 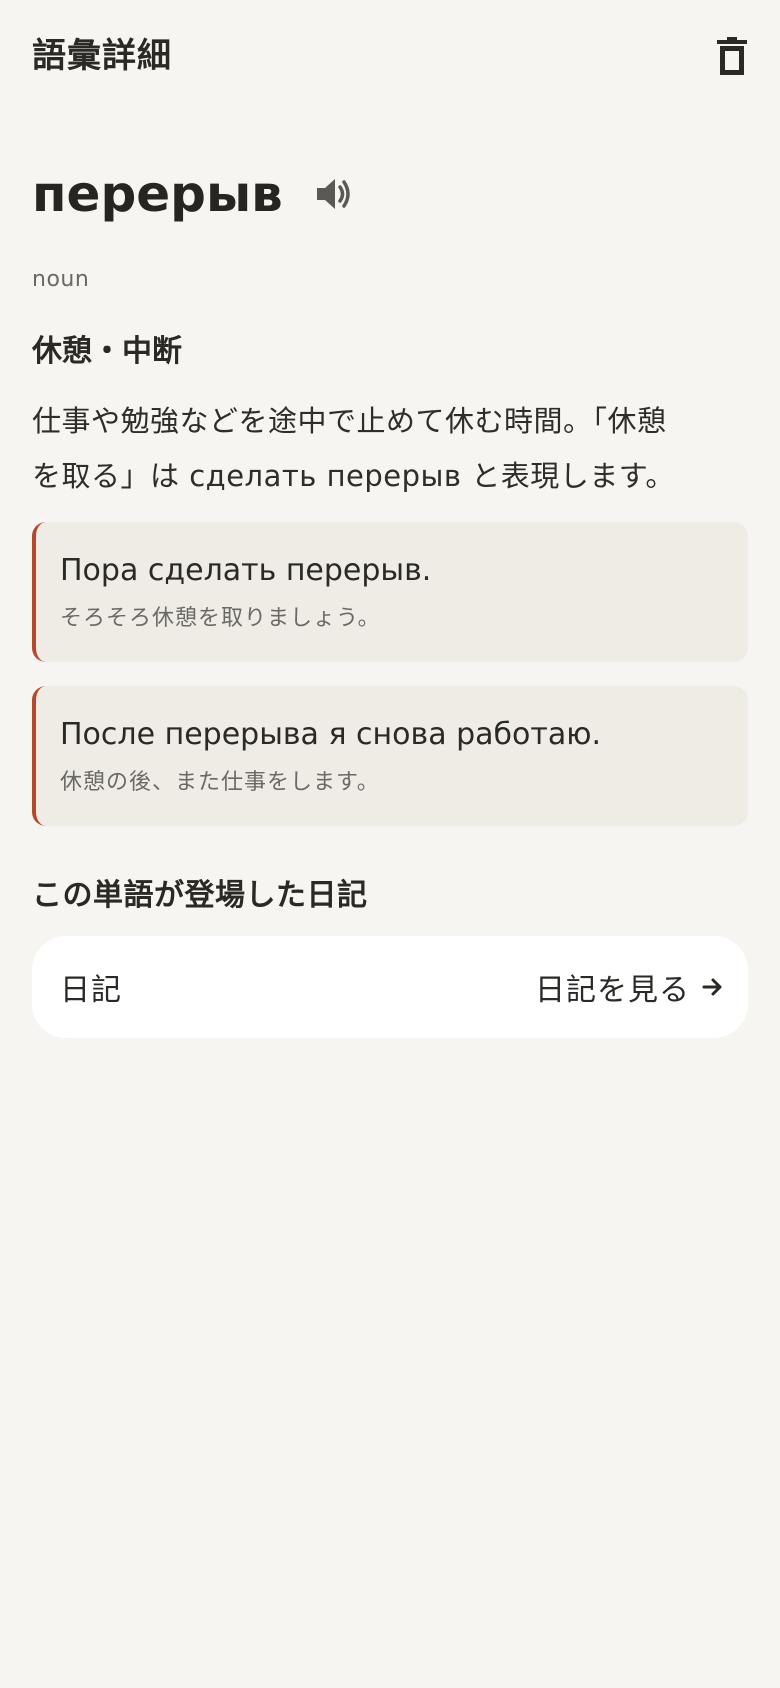 I want to click on example-card: Пора сделать перерыв. そろそろ休憩を取りましょう。, so click(x=390, y=592).